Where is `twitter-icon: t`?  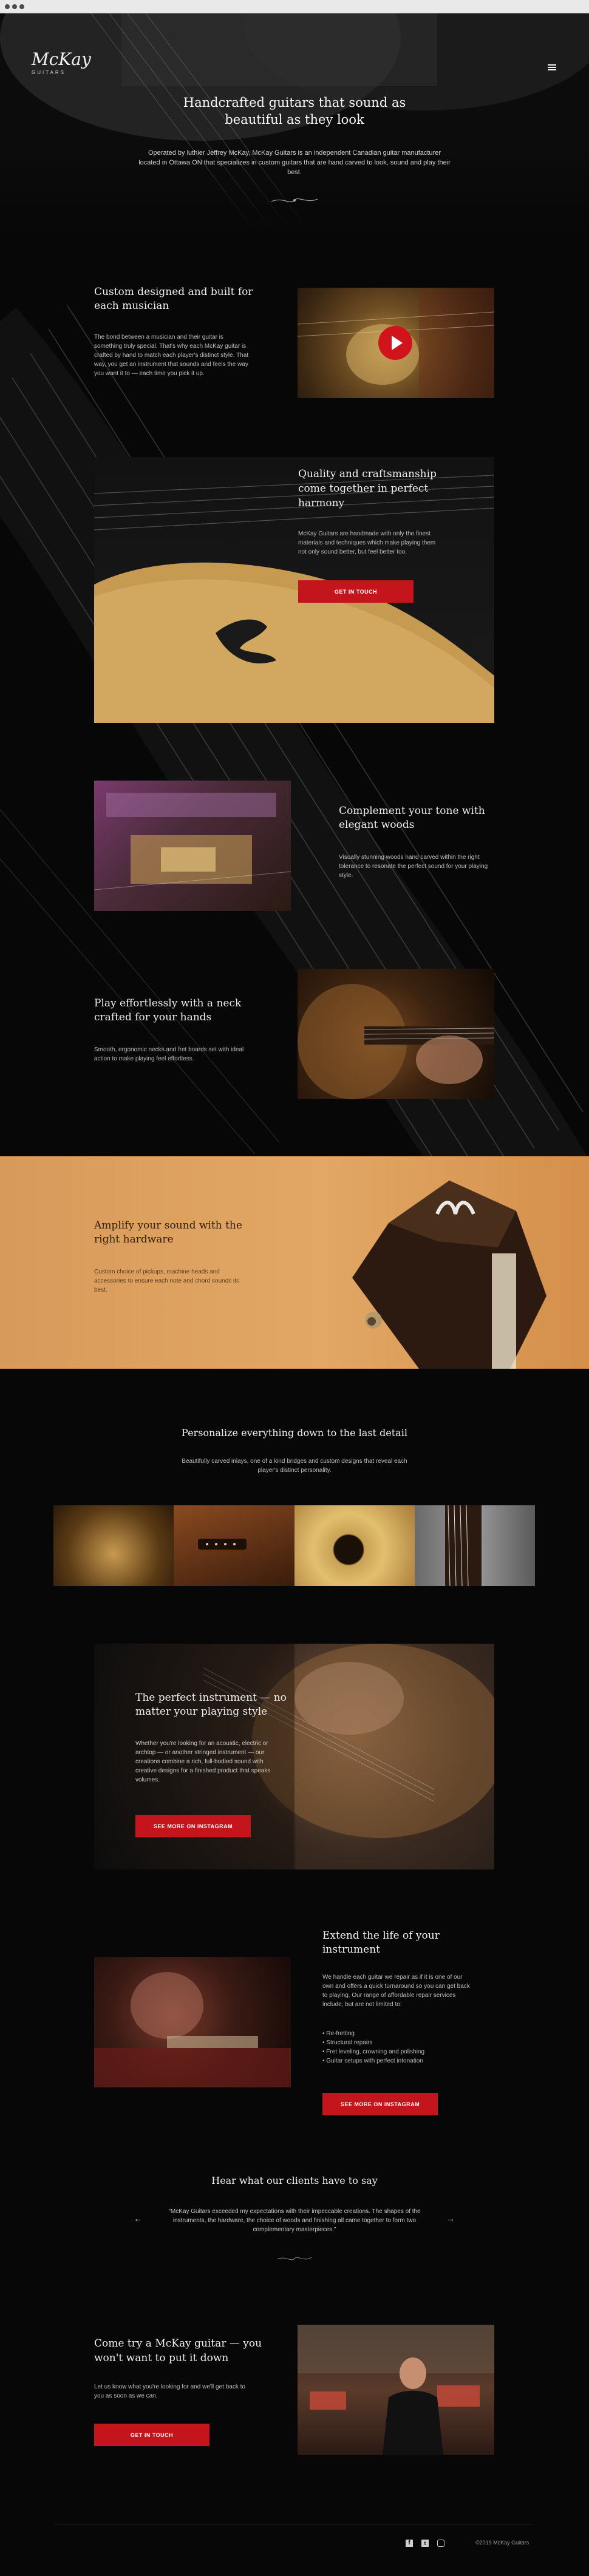 twitter-icon: t is located at coordinates (425, 2544).